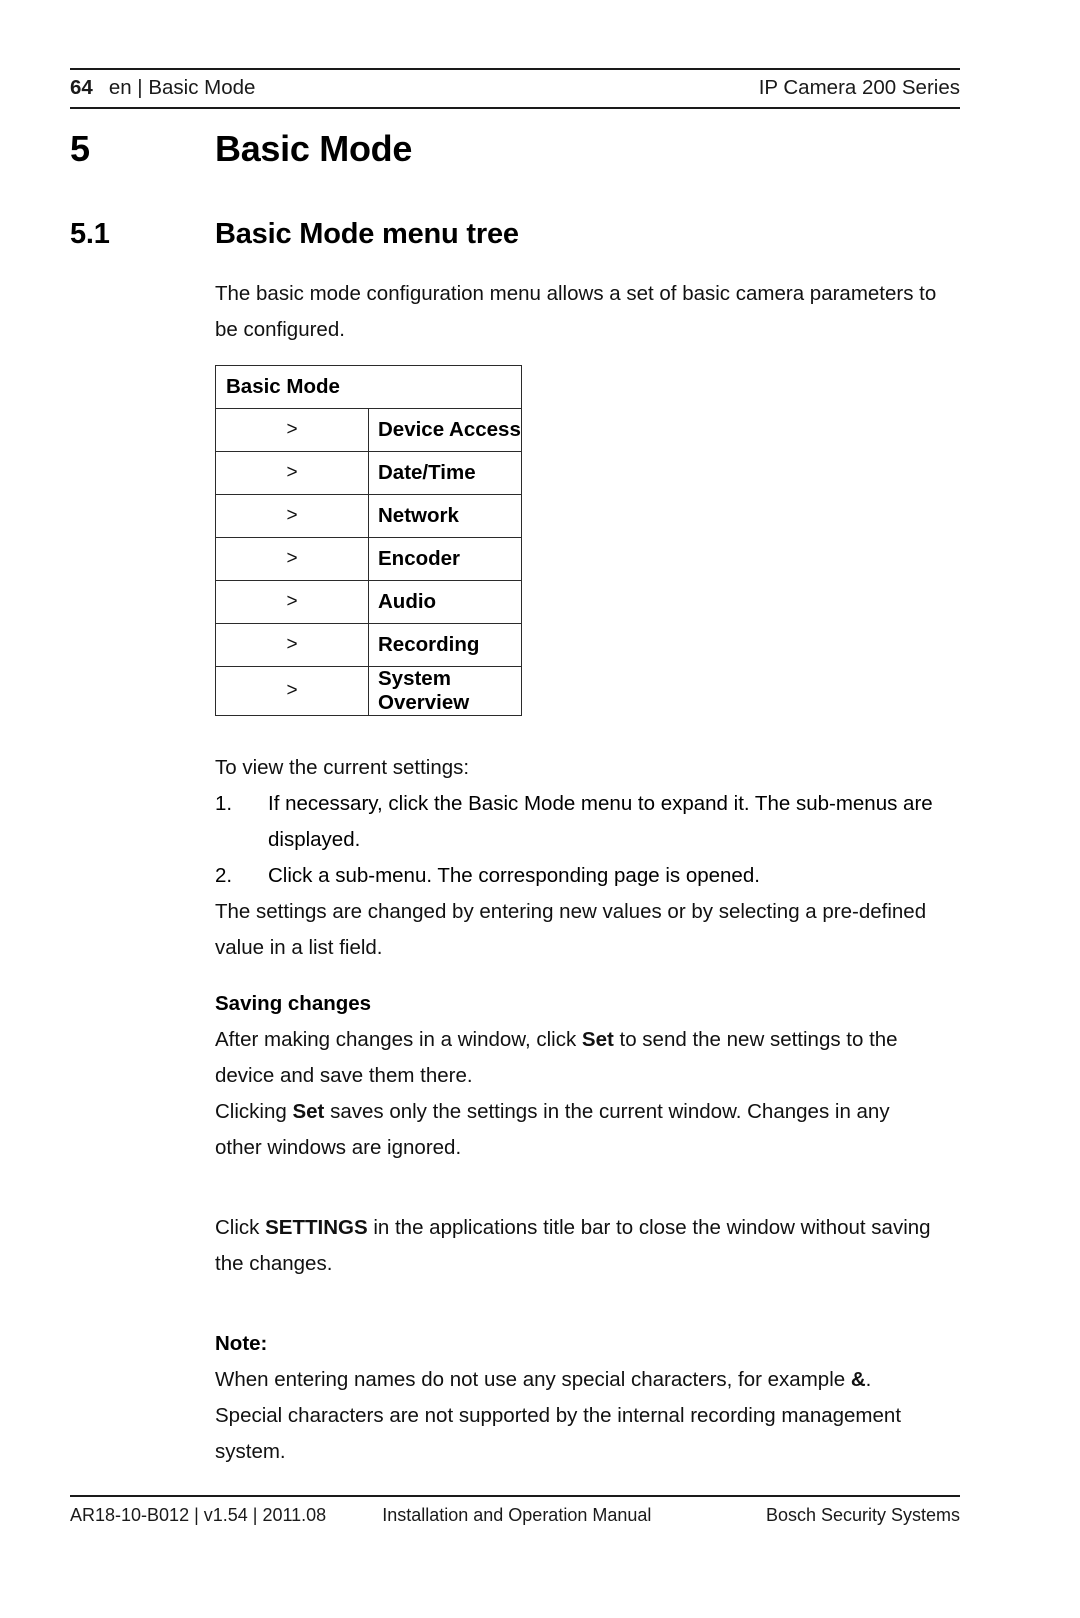 The width and height of the screenshot is (1080, 1618). Describe the element at coordinates (515, 149) in the screenshot. I see `chapter-heading: 5 Basic Mode` at that location.